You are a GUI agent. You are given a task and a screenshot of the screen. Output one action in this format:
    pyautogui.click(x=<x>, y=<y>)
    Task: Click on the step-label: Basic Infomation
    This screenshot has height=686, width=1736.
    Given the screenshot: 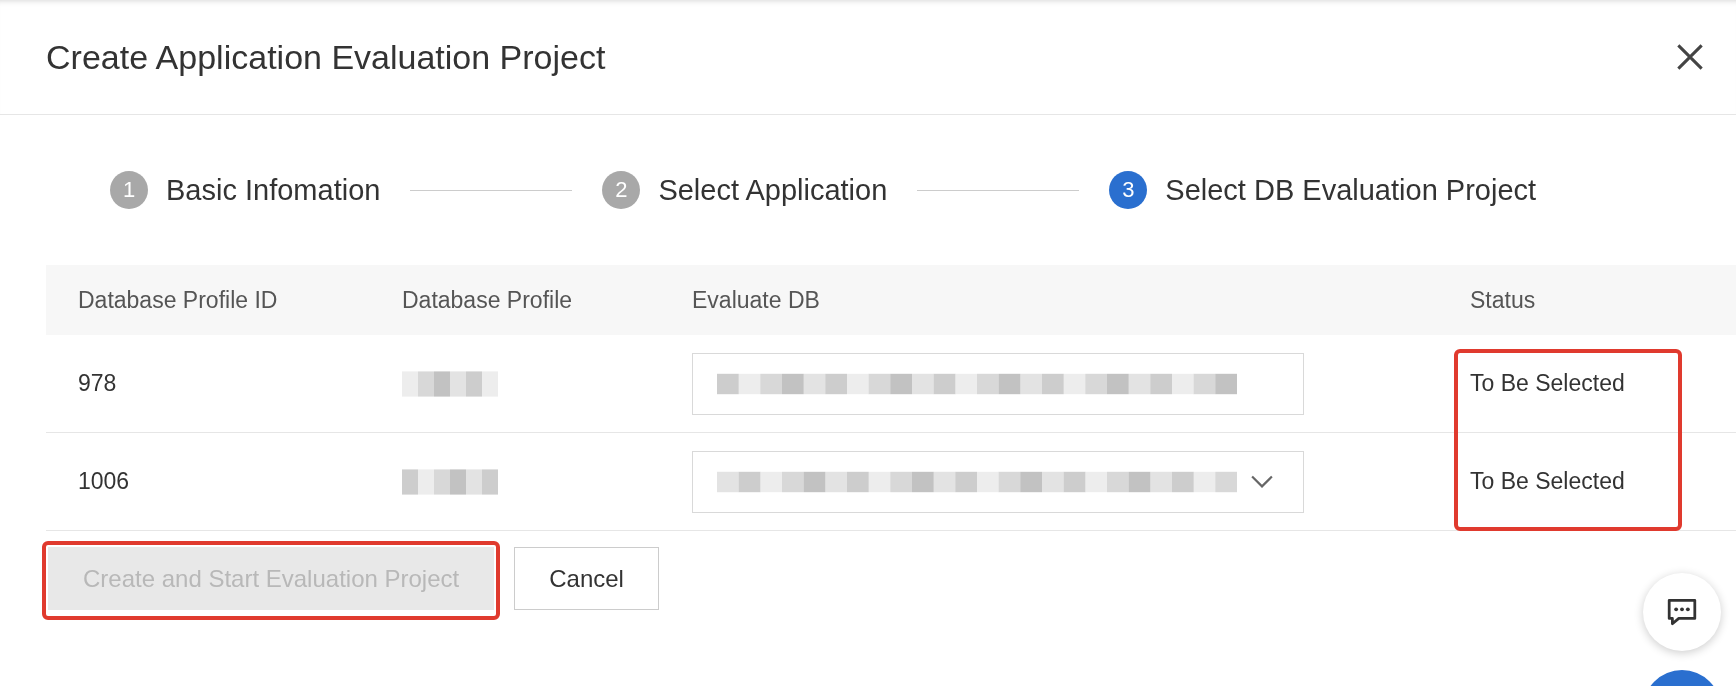 What is the action you would take?
    pyautogui.click(x=273, y=190)
    